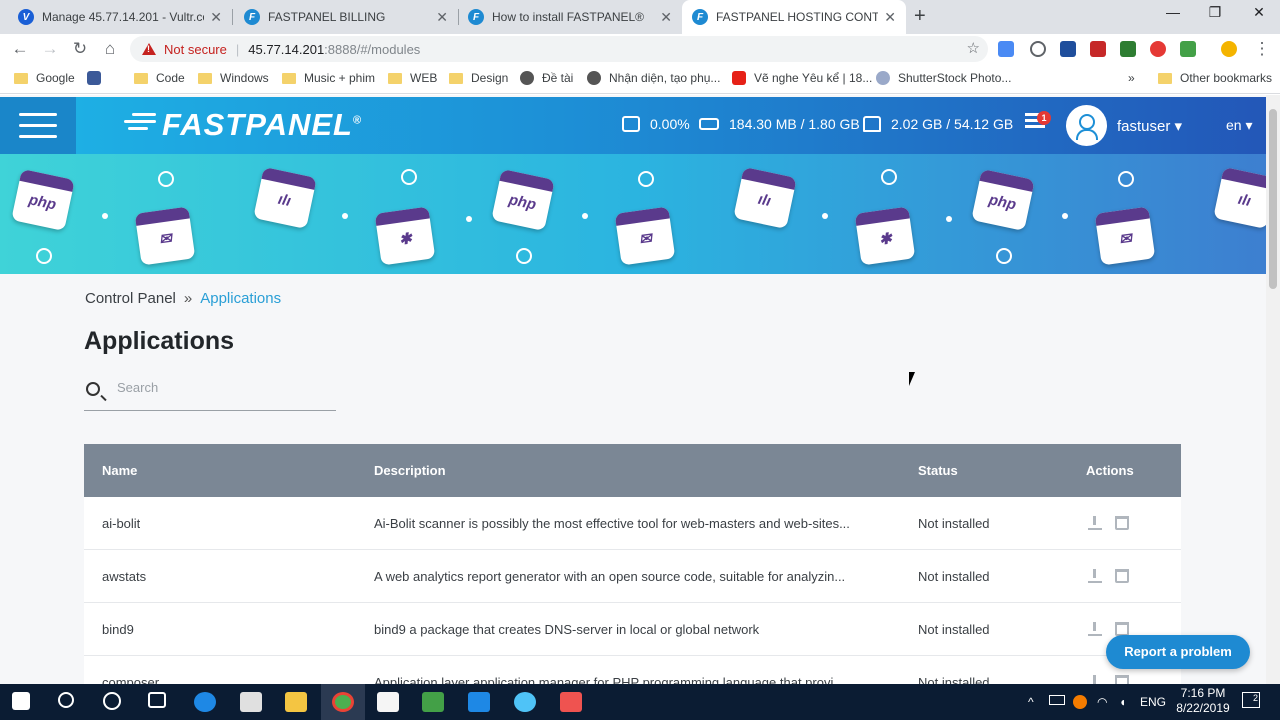 The width and height of the screenshot is (1280, 720). Describe the element at coordinates (1178, 126) in the screenshot. I see `chevron-down-icon: ▾` at that location.